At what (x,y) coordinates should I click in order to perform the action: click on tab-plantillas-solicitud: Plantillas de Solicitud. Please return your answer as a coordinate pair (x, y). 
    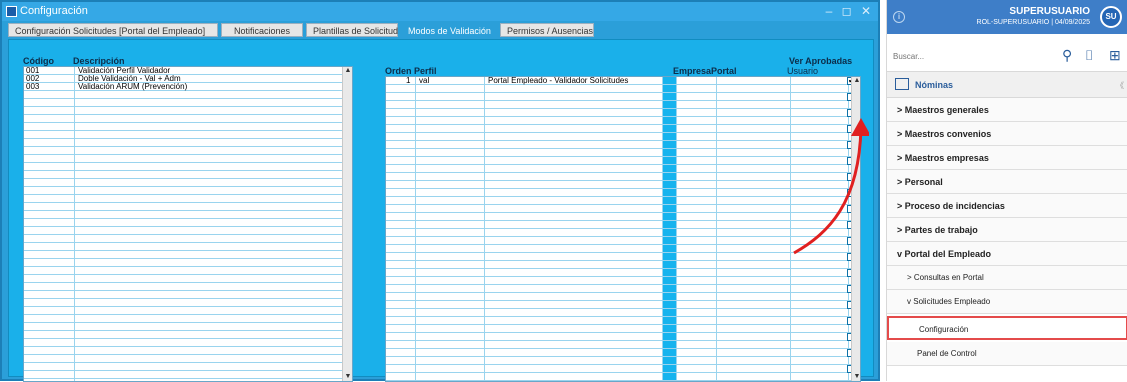
    Looking at the image, I should click on (352, 30).